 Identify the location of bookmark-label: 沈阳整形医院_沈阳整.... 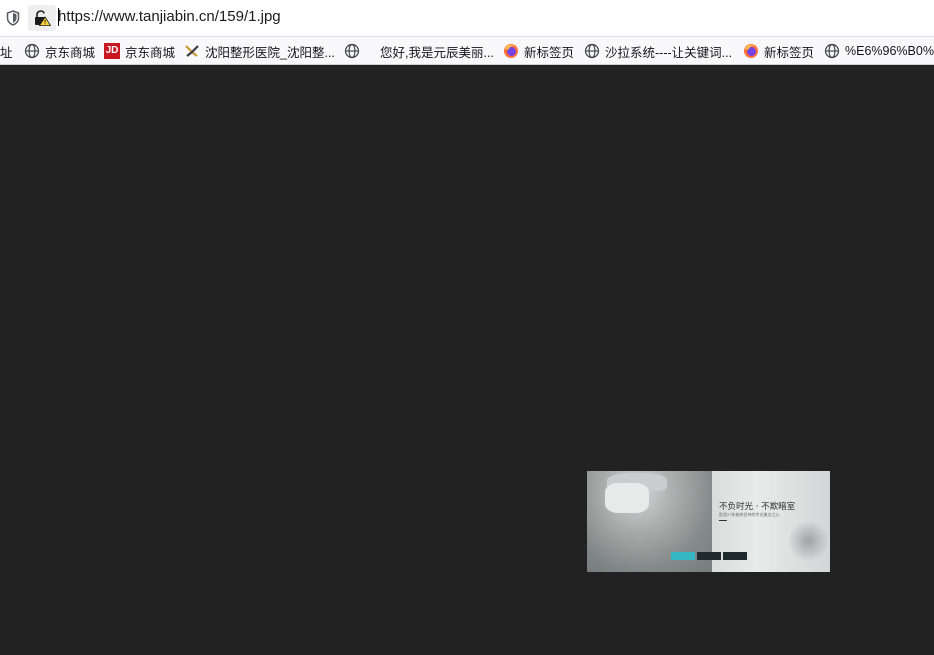
(270, 52).